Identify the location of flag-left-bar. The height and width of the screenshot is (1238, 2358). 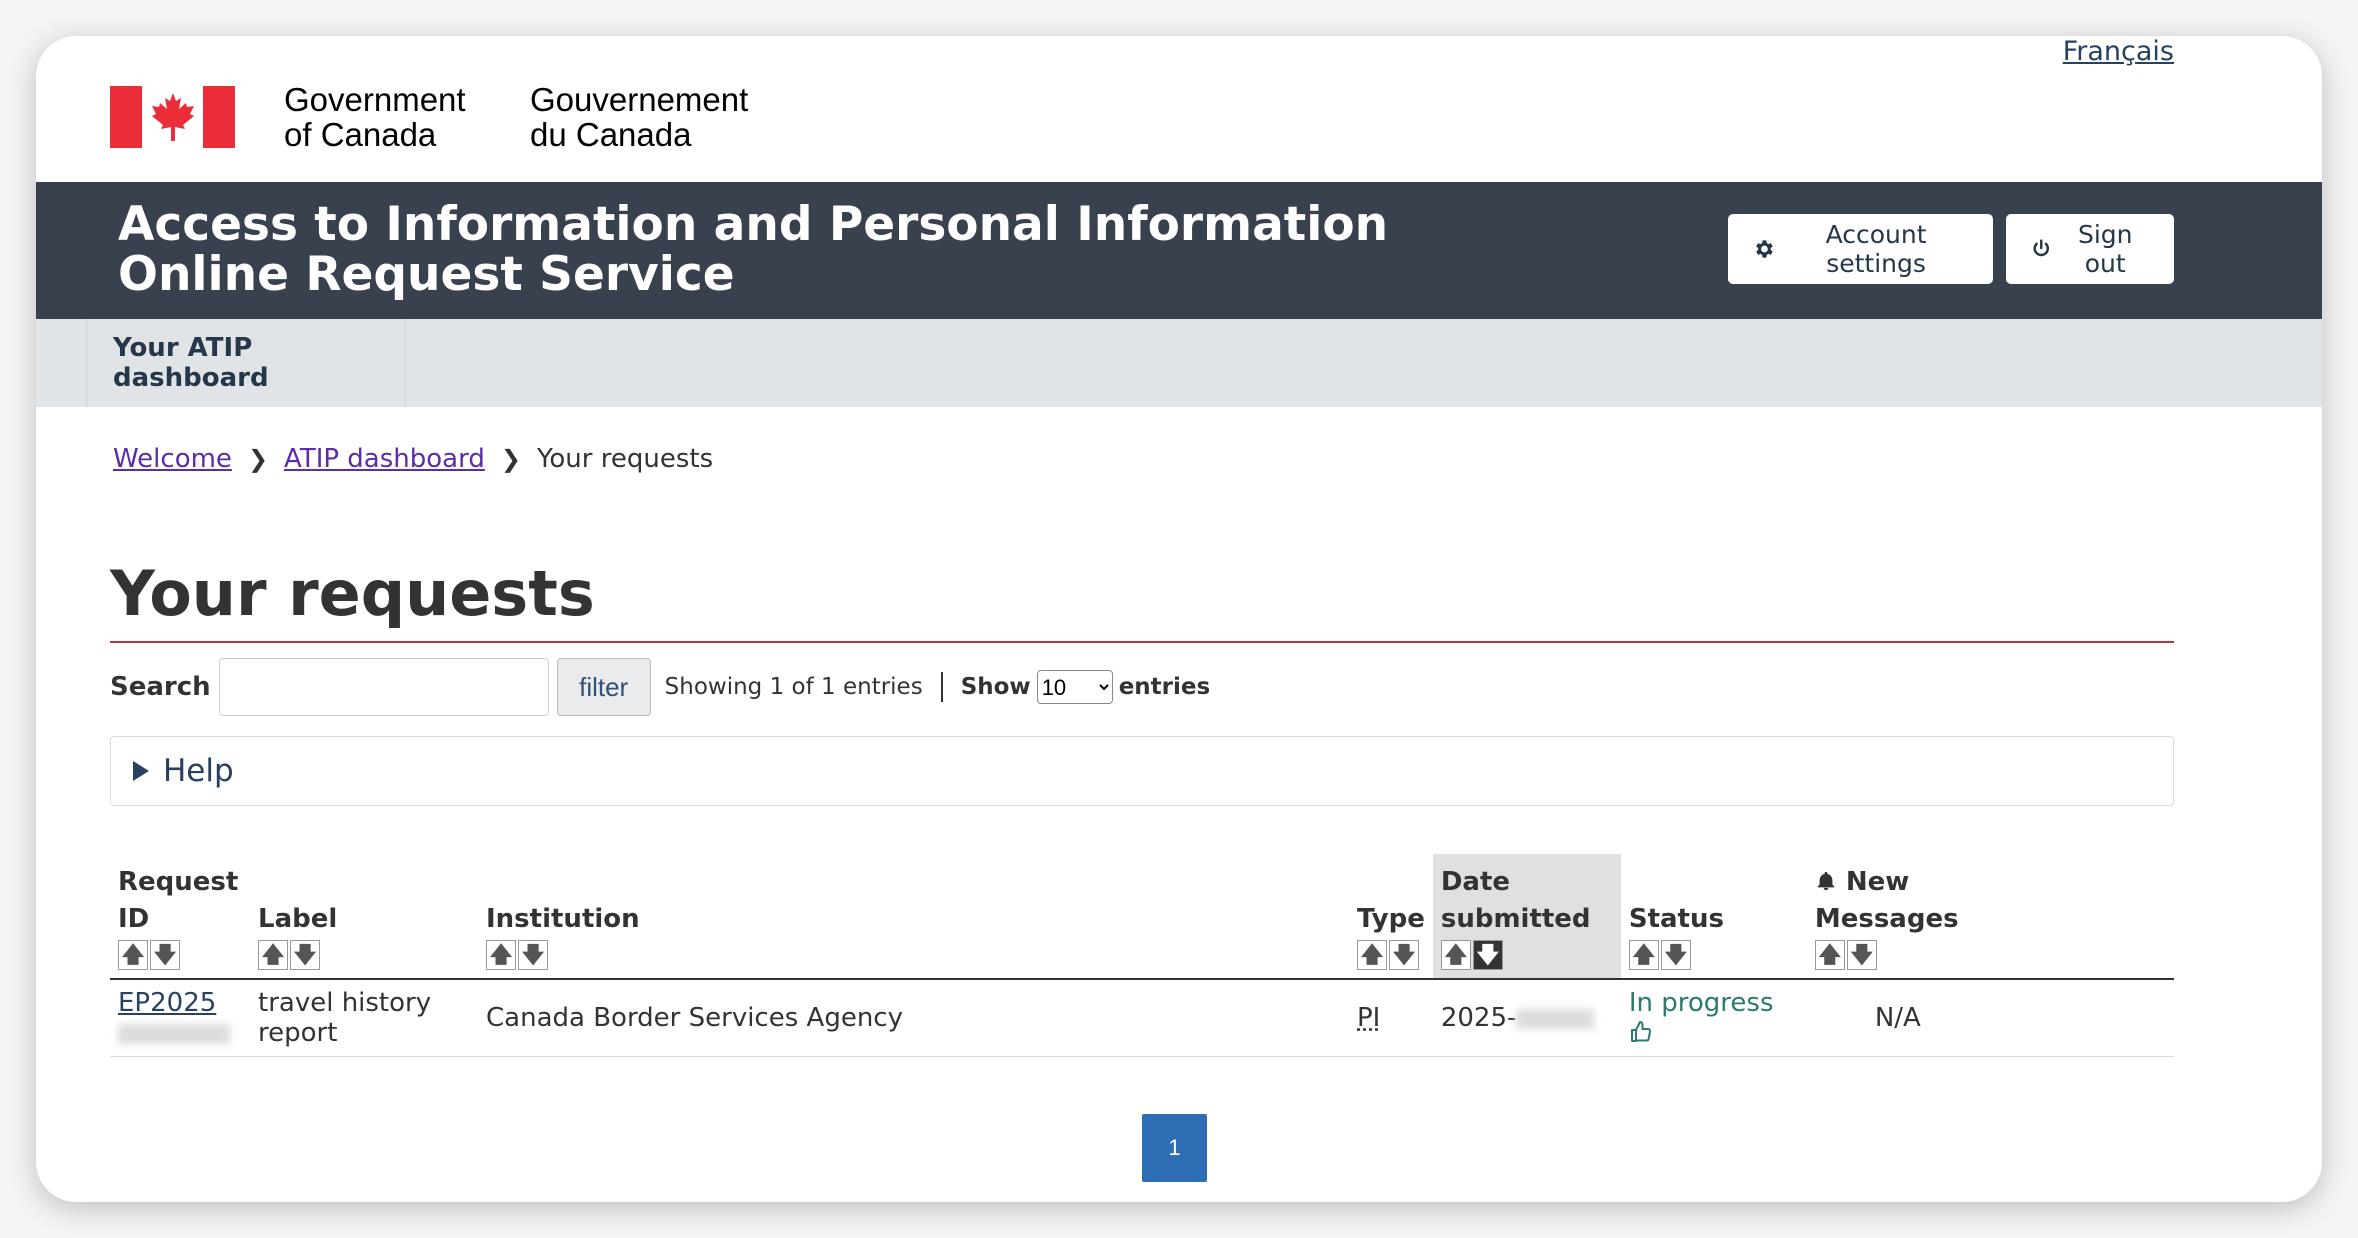
(126, 117).